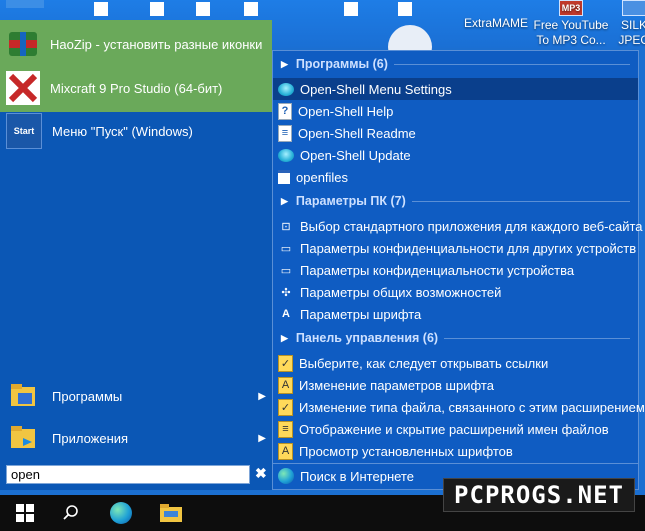  What do you see at coordinates (357, 476) in the screenshot?
I see `result-label: Поиск в Интернете` at bounding box center [357, 476].